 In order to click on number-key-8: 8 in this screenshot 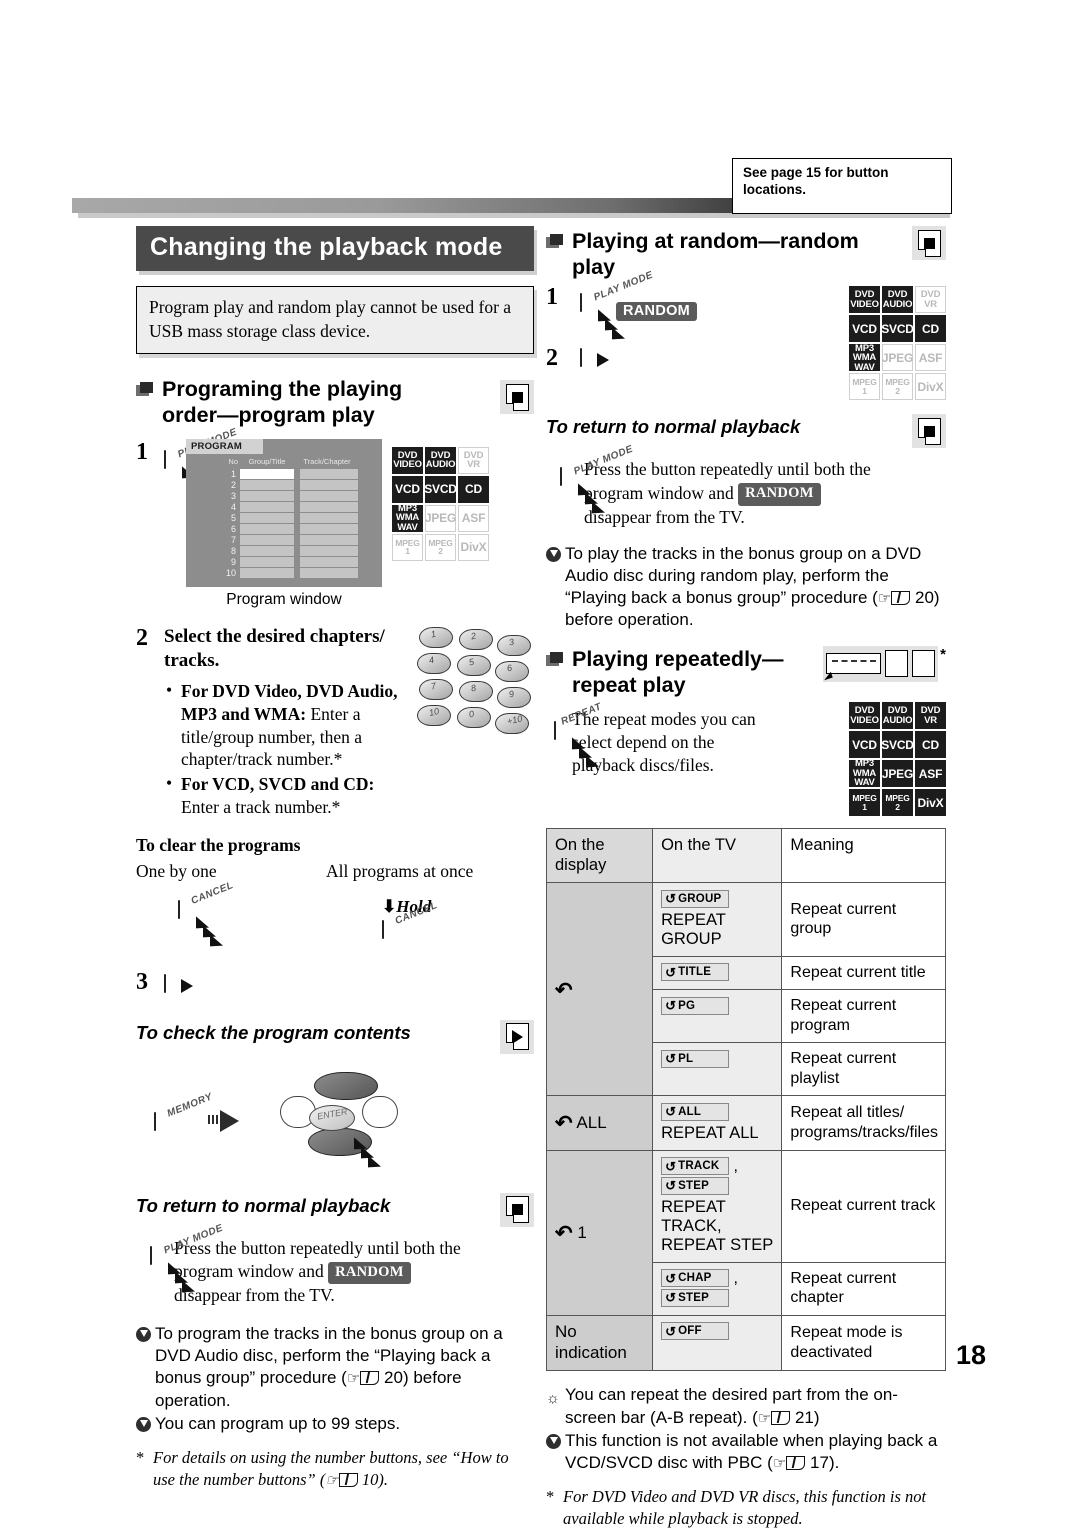, I will do `click(476, 691)`.